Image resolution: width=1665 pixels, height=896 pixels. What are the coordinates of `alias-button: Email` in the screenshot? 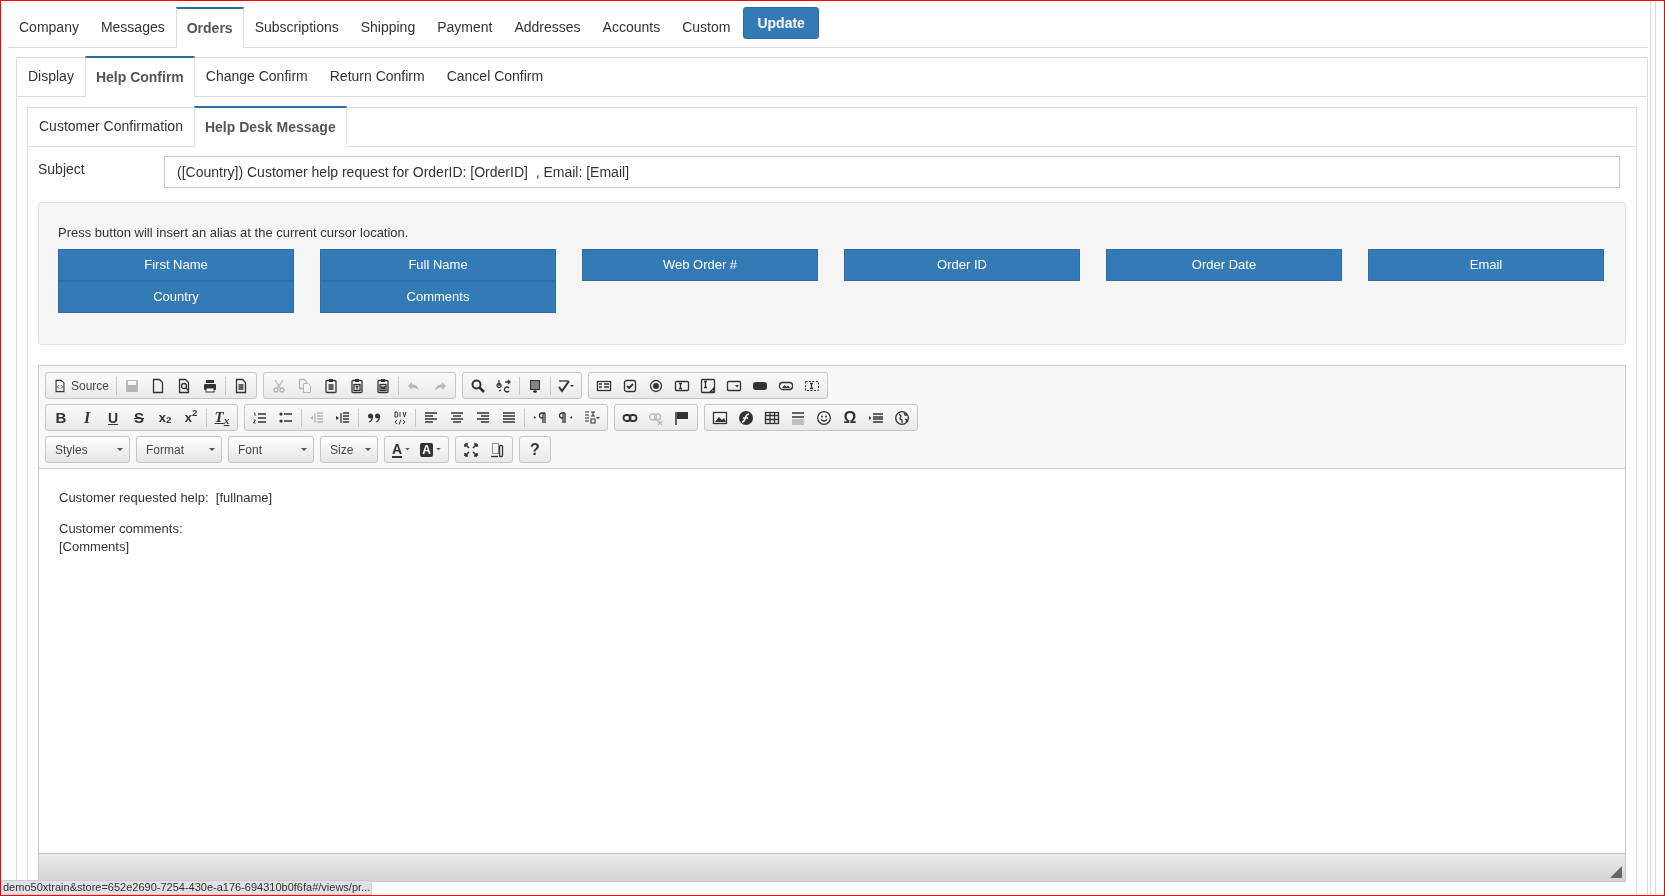 It's located at (1486, 264).